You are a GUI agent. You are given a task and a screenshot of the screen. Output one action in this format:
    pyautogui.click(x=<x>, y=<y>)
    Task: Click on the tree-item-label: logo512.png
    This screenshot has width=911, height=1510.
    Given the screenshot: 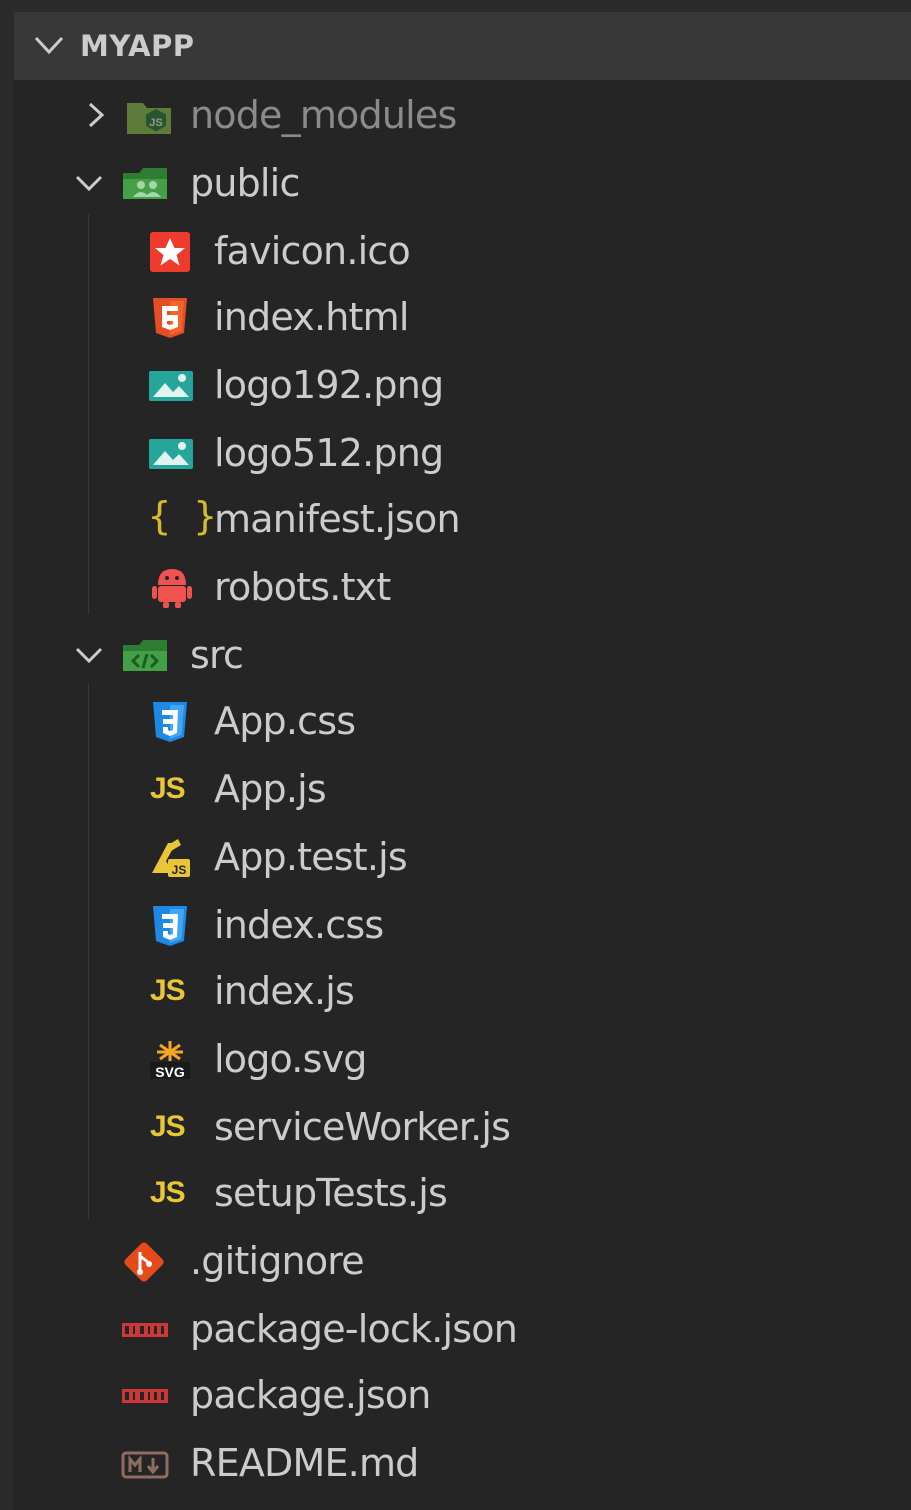 What is the action you would take?
    pyautogui.click(x=329, y=453)
    